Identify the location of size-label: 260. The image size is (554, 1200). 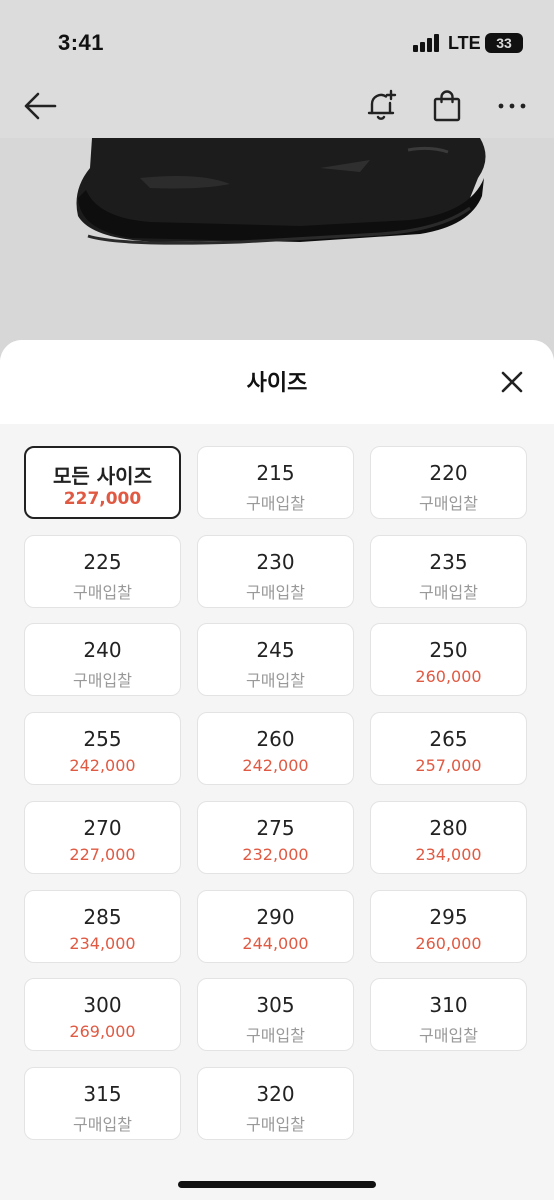
(275, 739).